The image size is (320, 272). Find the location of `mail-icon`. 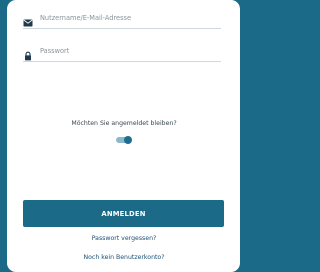

mail-icon is located at coordinates (28, 20).